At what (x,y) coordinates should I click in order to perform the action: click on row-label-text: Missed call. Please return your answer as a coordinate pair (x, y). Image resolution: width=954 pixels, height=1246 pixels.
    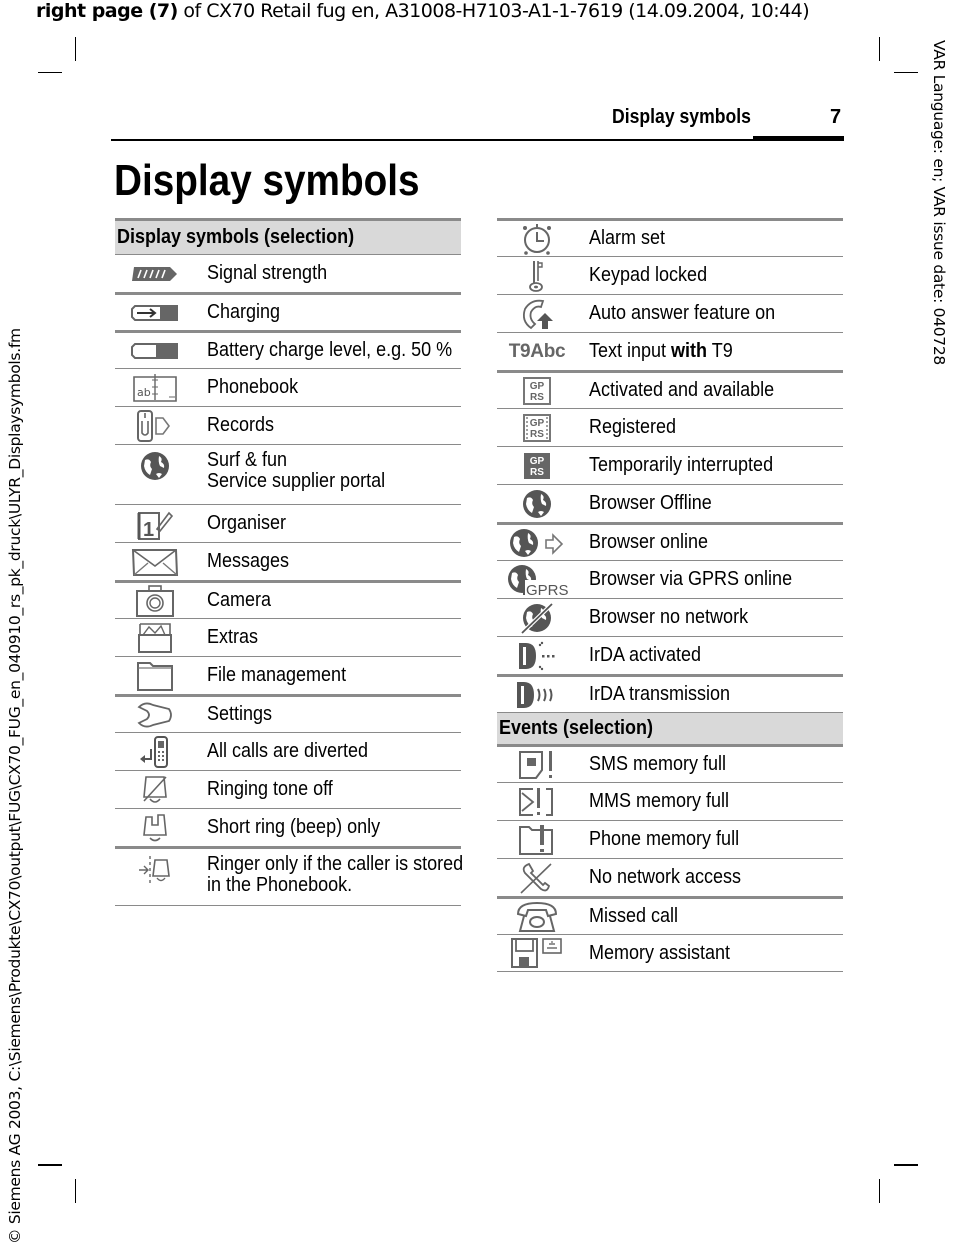
    Looking at the image, I should click on (634, 916).